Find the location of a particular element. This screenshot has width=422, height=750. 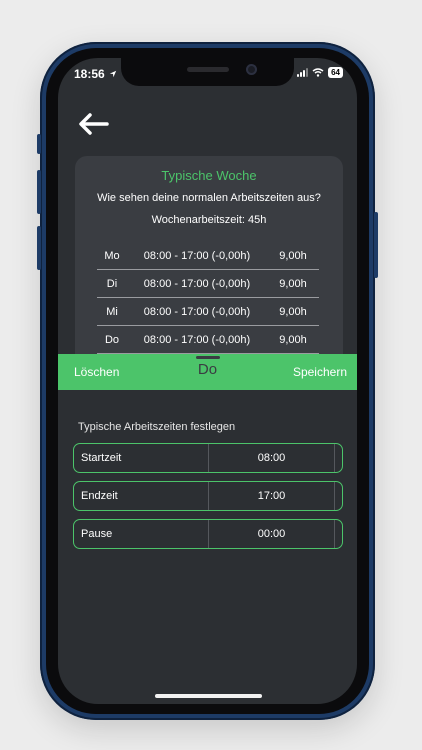

section-label: Typische Arbeitszeiten festlegen is located at coordinates (157, 427).